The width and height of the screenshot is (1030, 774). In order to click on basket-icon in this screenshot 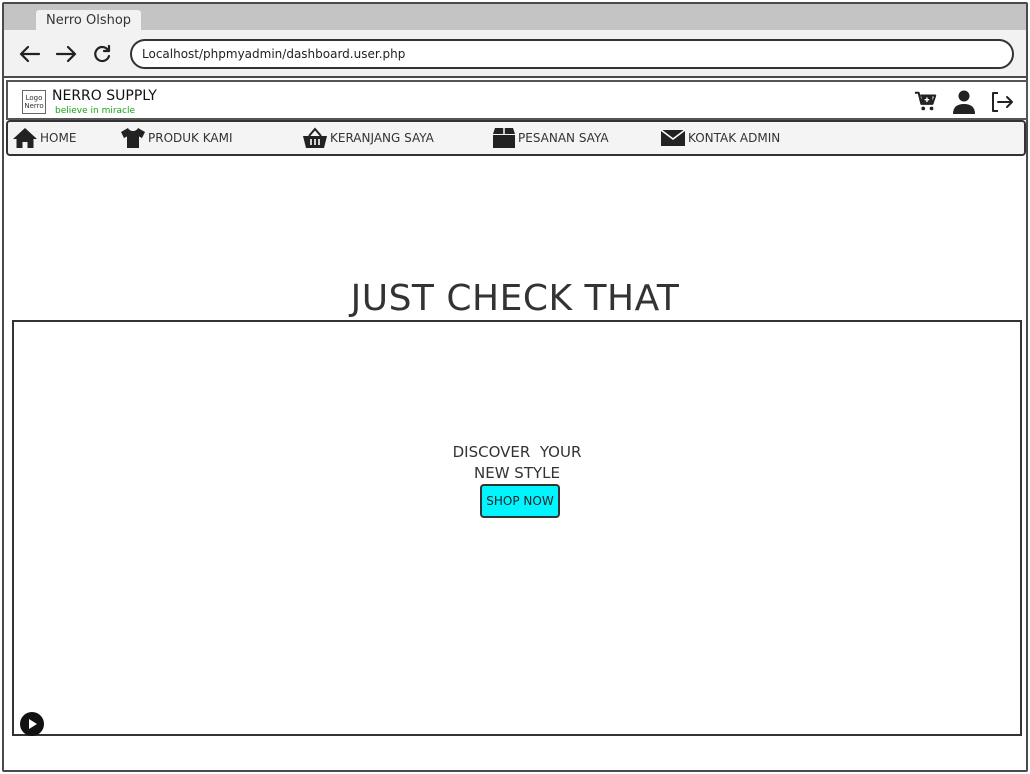, I will do `click(315, 137)`.